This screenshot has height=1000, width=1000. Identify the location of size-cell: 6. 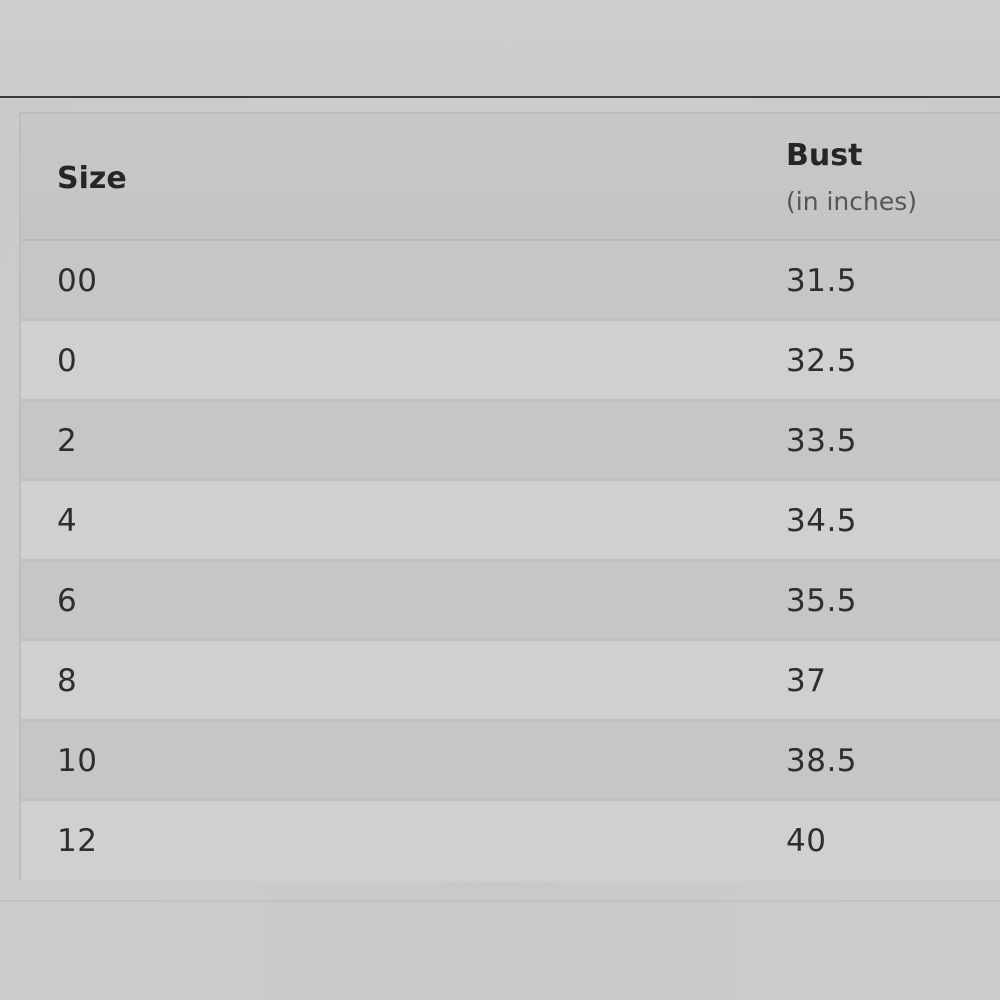
(67, 601).